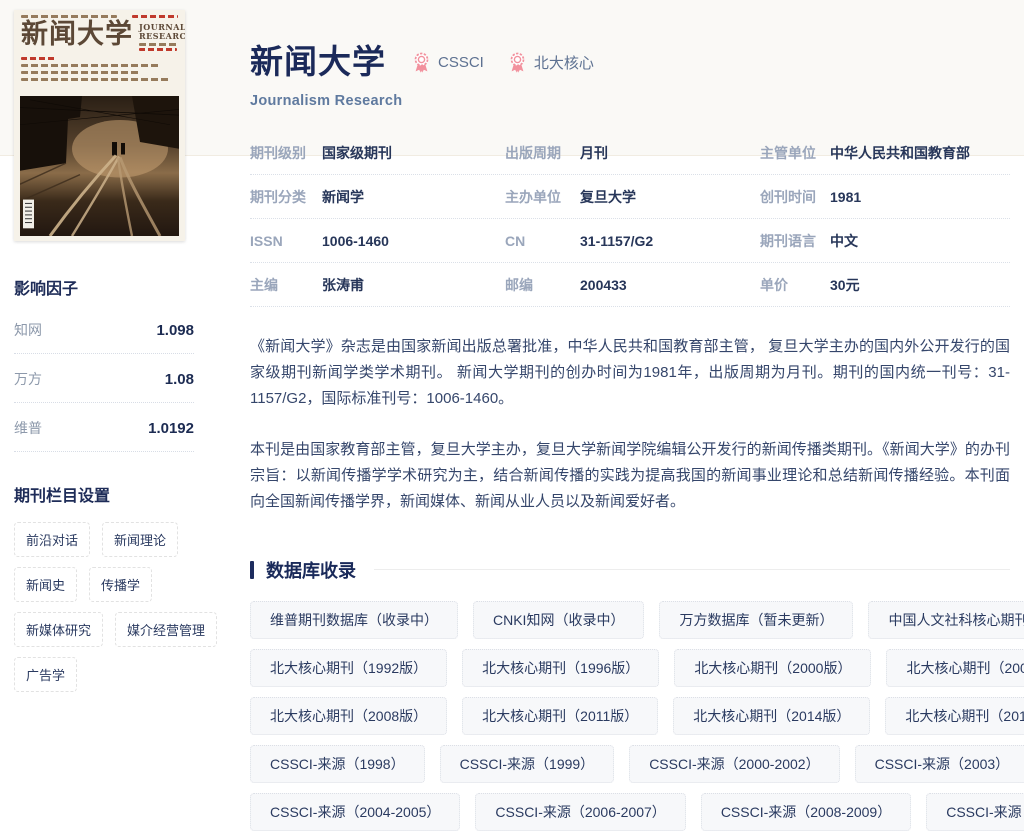 This screenshot has height=840, width=1024. What do you see at coordinates (355, 241) in the screenshot?
I see `info-value: 1006-1460` at bounding box center [355, 241].